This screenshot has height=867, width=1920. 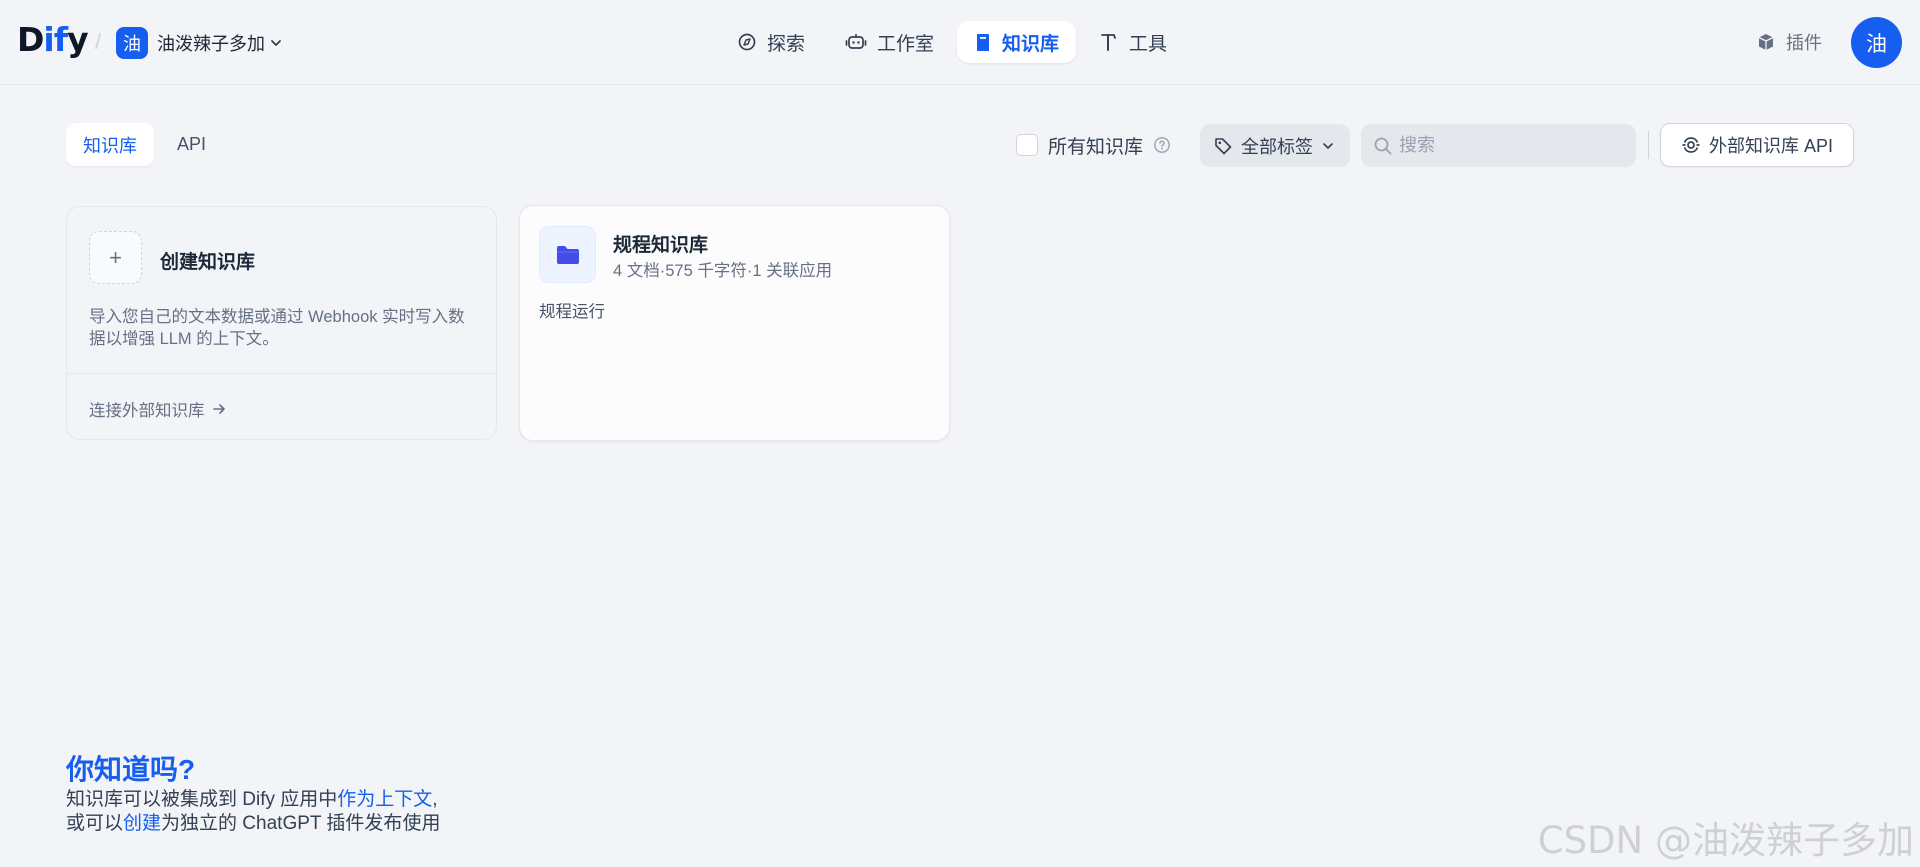 I want to click on search-input, so click(x=1509, y=145).